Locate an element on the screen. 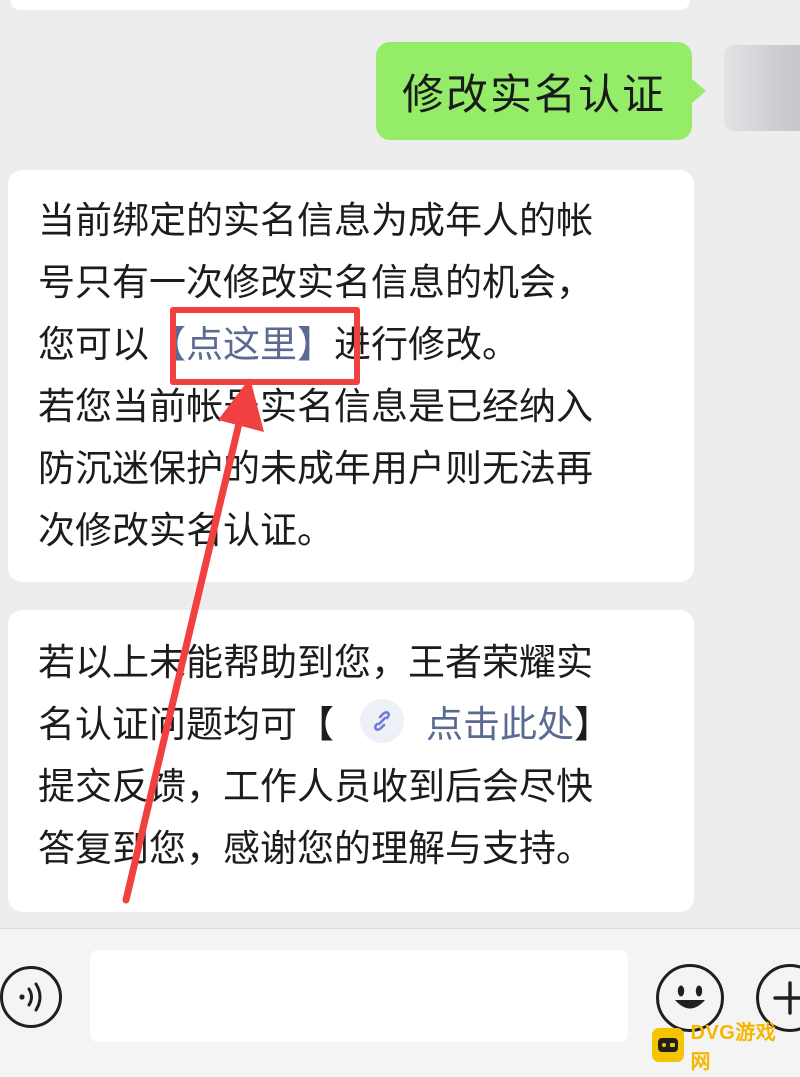 Image resolution: width=800 pixels, height=1077 pixels. watermark: DVG游戏网 is located at coordinates (722, 1047).